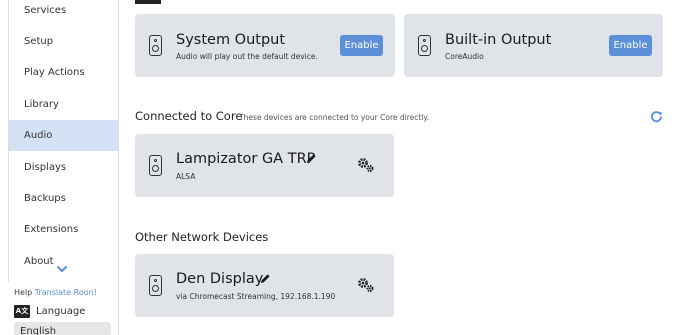 The width and height of the screenshot is (690, 335). Describe the element at coordinates (24, 292) in the screenshot. I see `help-prefix: Help` at that location.